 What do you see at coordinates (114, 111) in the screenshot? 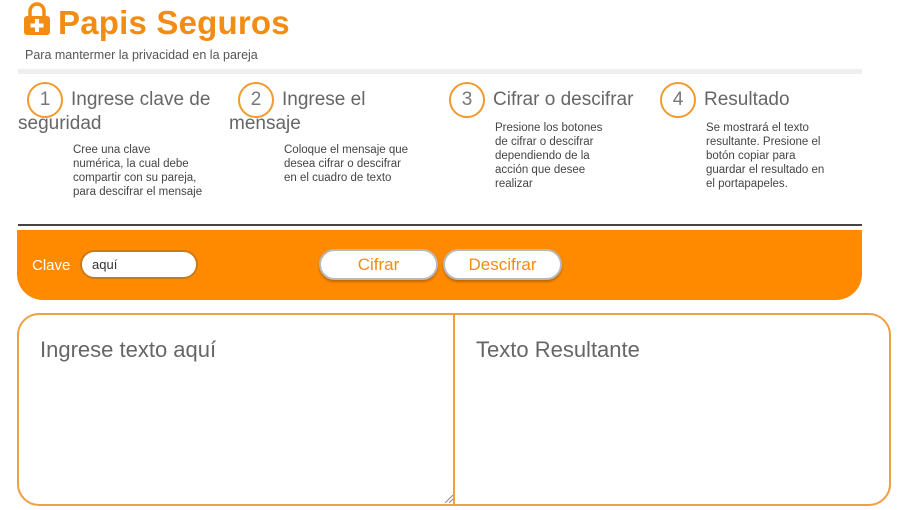
I see `step-title: Ingrese clave de seguridad` at bounding box center [114, 111].